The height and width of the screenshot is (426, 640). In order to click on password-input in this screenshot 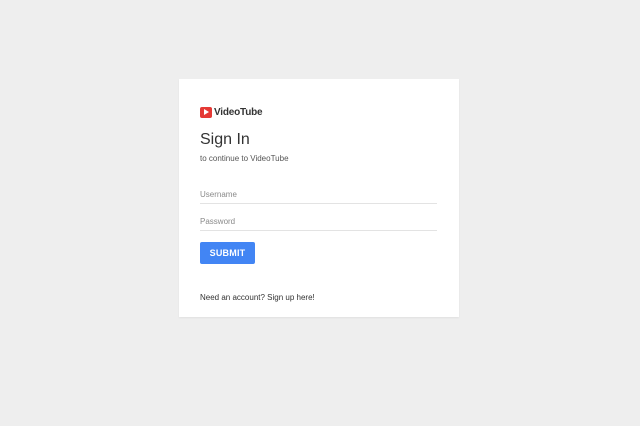, I will do `click(318, 222)`.